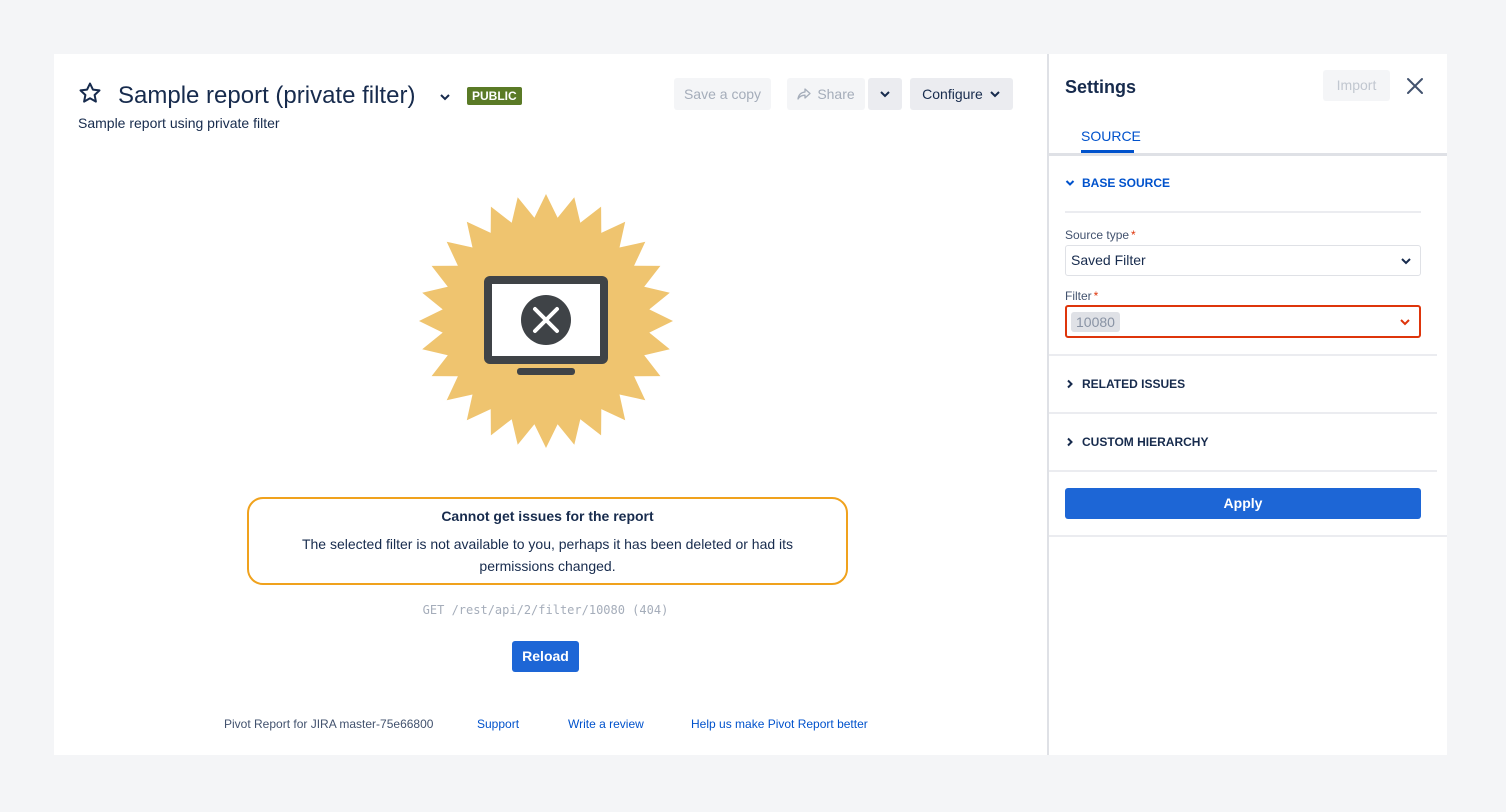 This screenshot has width=1506, height=812. Describe the element at coordinates (494, 96) in the screenshot. I see `public-badge: PUBLIC` at that location.